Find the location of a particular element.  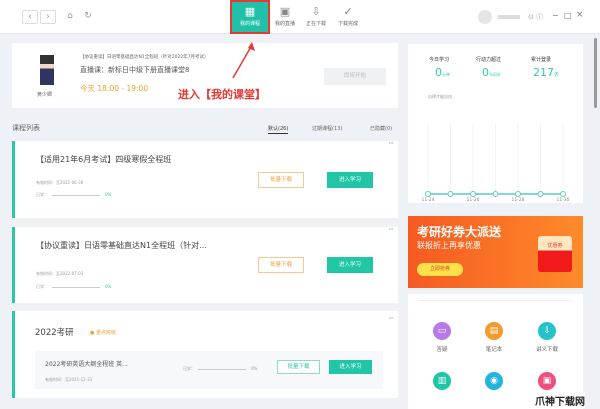

grab-coupon-button: 立即抢券 is located at coordinates (440, 269).